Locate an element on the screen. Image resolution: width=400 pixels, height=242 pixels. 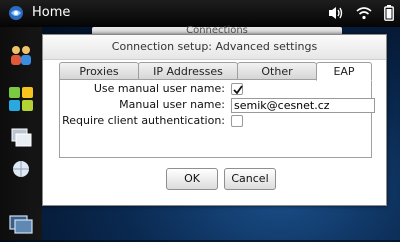
home-label: Home is located at coordinates (51, 12).